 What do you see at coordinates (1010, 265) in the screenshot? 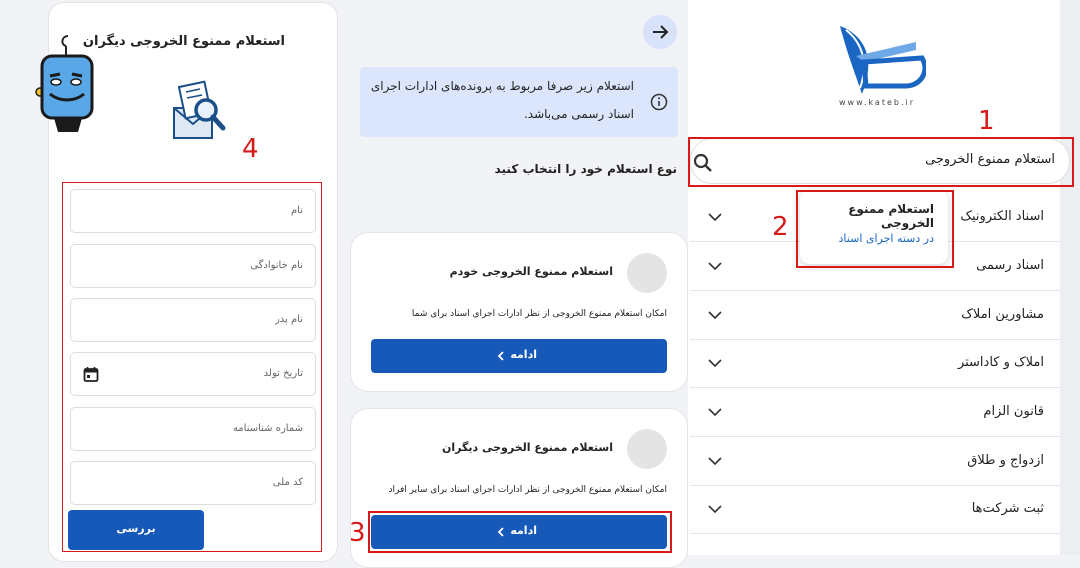
I see `menu-item-label: اسناد رسمی` at bounding box center [1010, 265].